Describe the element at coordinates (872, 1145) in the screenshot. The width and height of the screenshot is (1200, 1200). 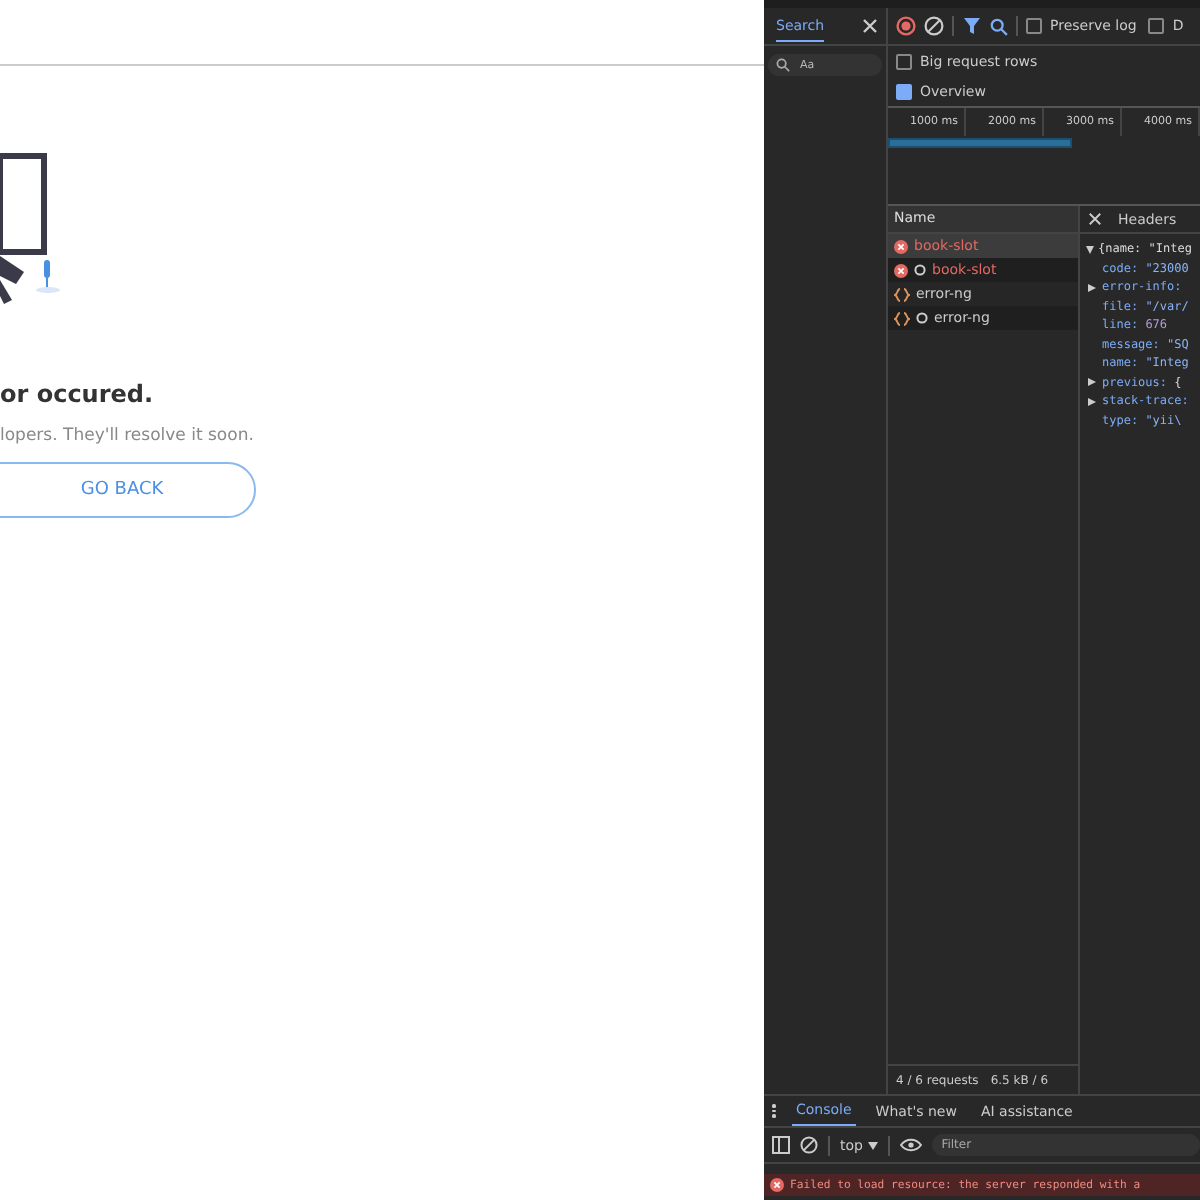
I see `caret-icon` at that location.